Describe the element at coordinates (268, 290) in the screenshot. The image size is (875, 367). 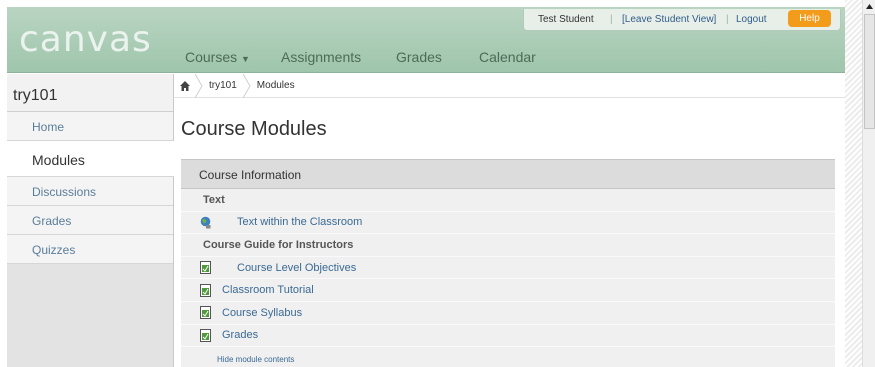
I see `module-item-label: Classroom Tutorial` at that location.